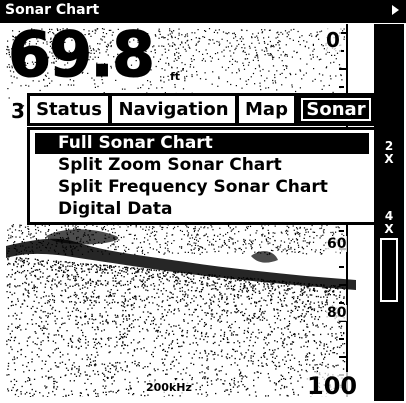  I want to click on zoom-2x-label: 2 X, so click(389, 152).